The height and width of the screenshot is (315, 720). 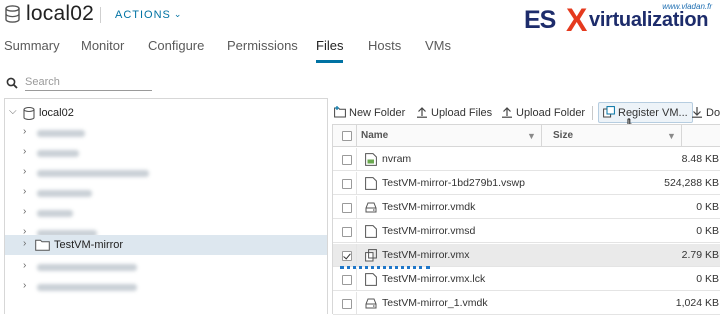 I want to click on highlight-dotted-underline, so click(x=385, y=267).